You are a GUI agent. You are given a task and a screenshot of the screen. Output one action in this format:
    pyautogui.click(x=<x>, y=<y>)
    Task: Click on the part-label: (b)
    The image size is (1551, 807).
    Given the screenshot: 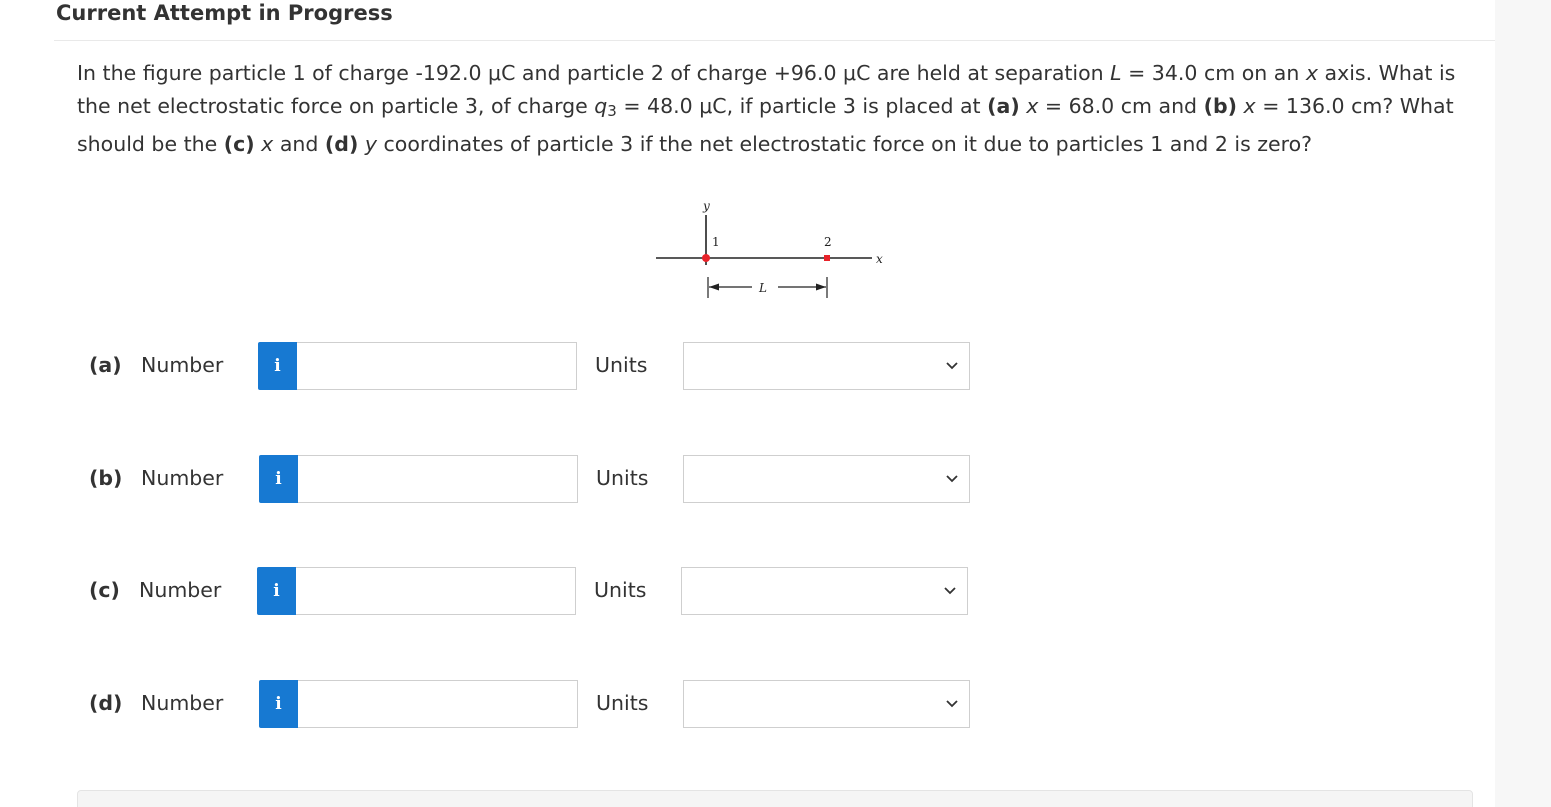 What is the action you would take?
    pyautogui.click(x=106, y=478)
    